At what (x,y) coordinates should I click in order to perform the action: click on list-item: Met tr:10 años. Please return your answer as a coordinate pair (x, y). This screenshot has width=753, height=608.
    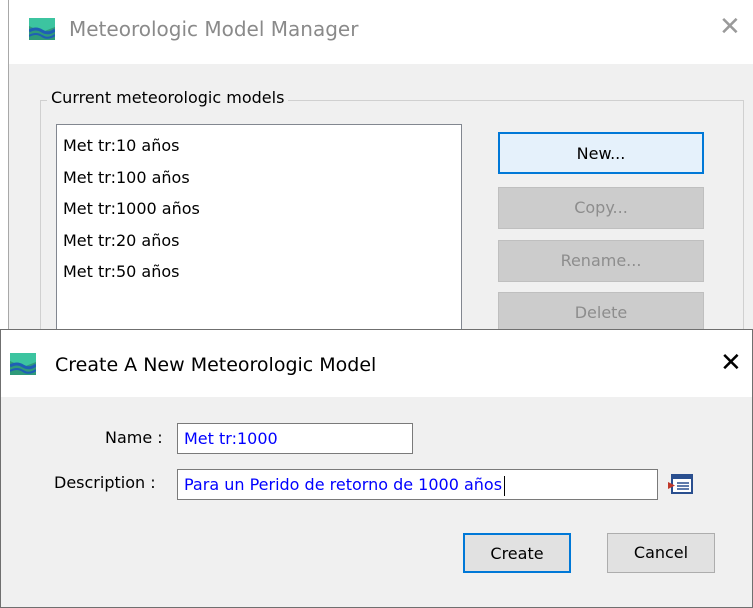
    Looking at the image, I should click on (259, 150).